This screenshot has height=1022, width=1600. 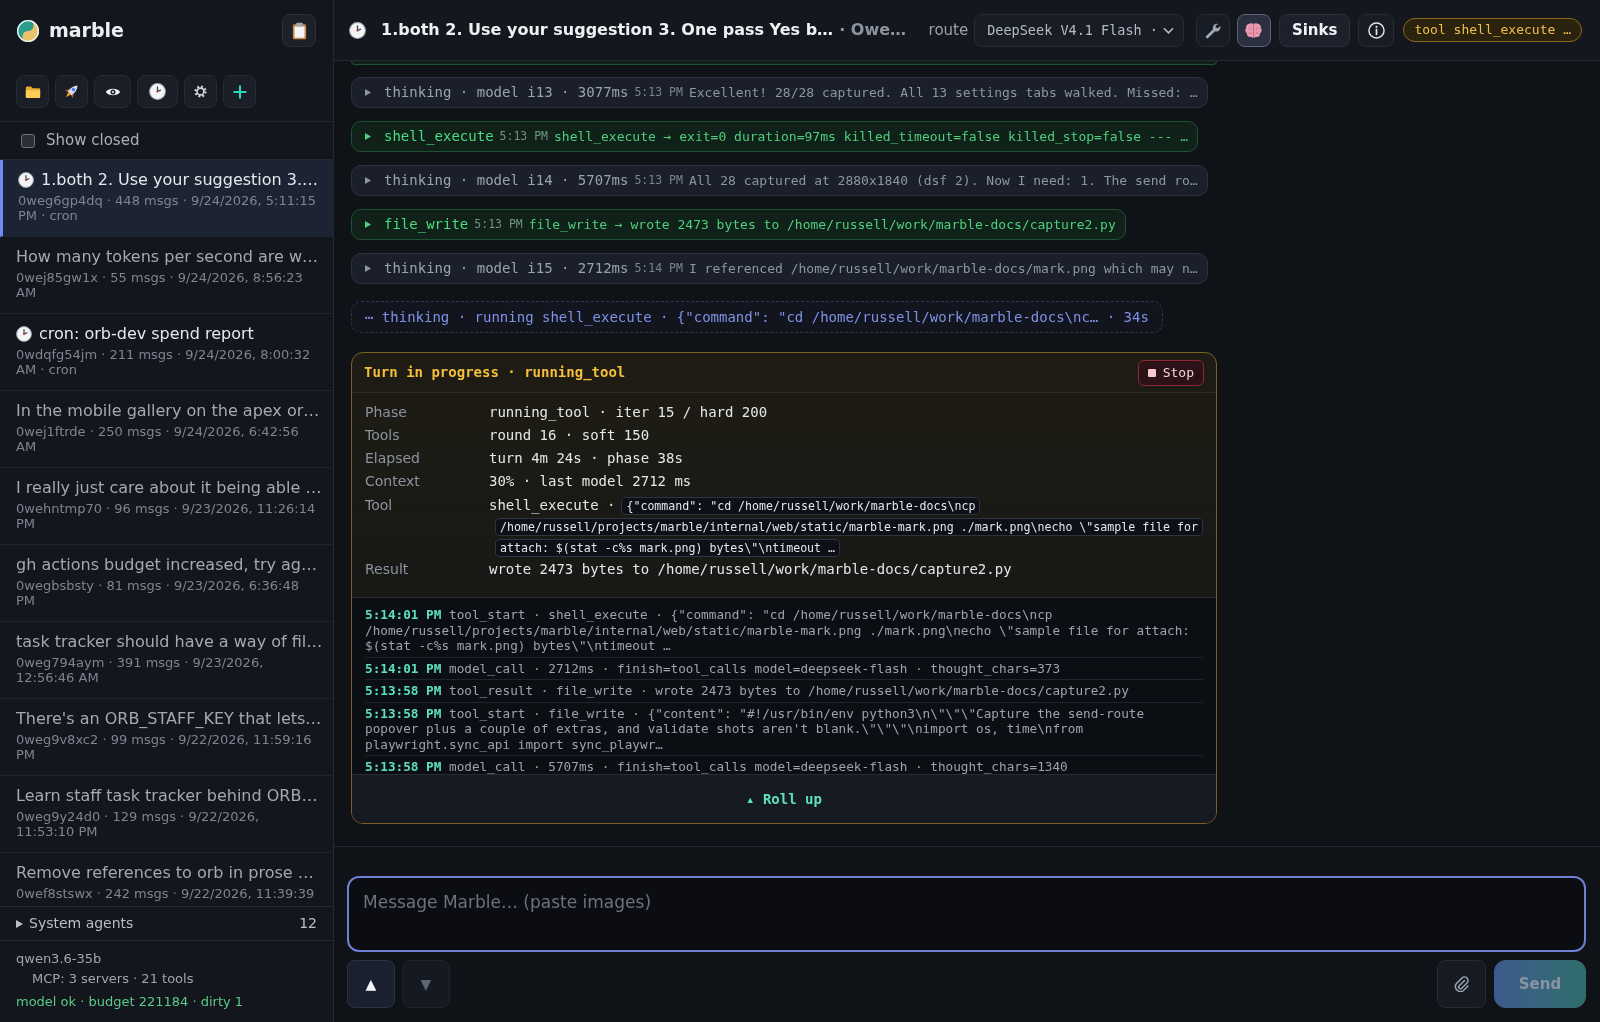 What do you see at coordinates (166, 516) in the screenshot?
I see `conversation-meta: 0wehntmp70 · 96 msgs · 9/23/2026, 11:26:14 PM` at bounding box center [166, 516].